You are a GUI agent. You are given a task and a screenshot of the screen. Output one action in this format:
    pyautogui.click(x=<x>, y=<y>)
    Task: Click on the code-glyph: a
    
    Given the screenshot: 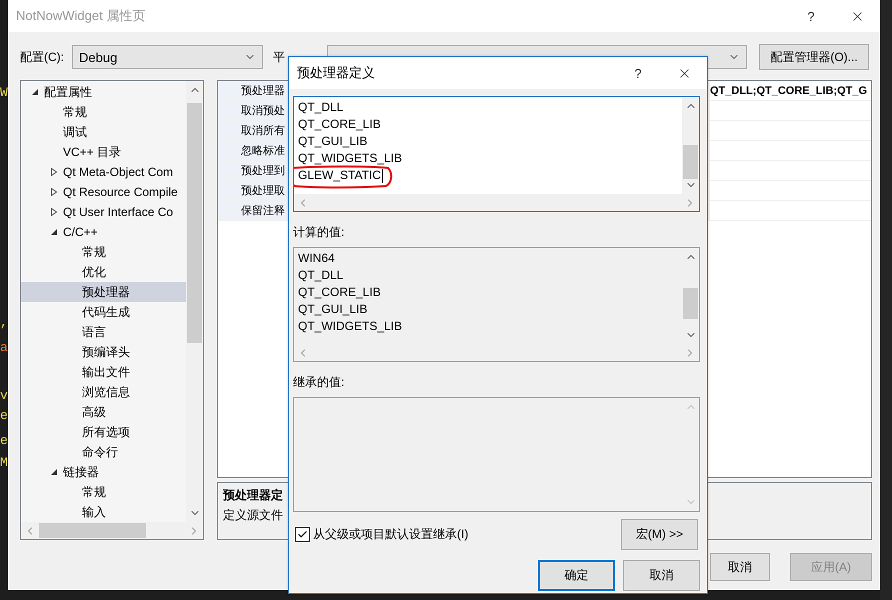 What is the action you would take?
    pyautogui.click(x=4, y=347)
    